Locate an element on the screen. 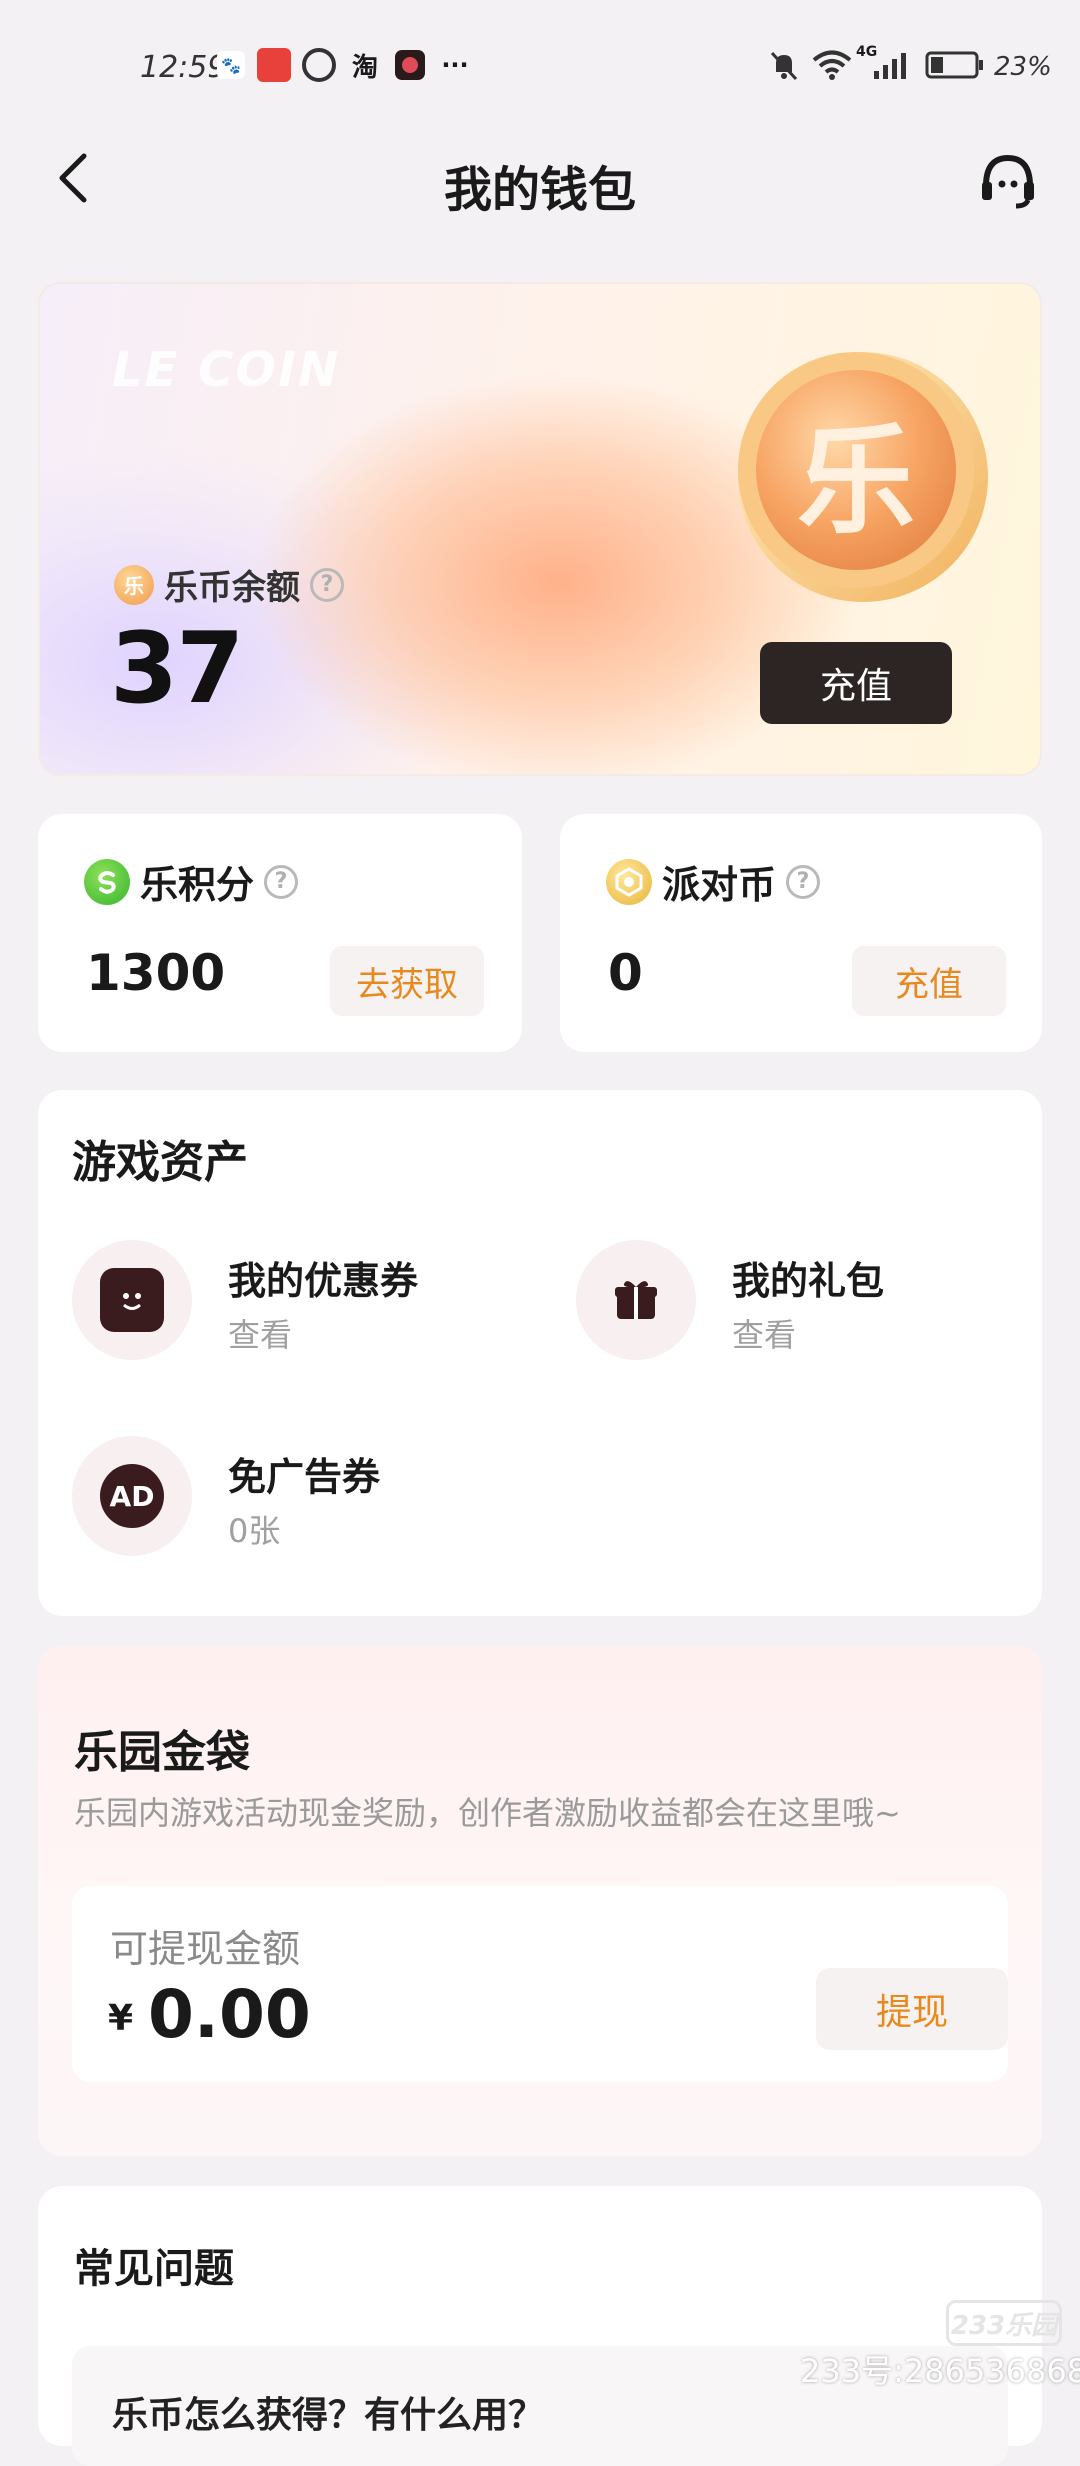  watermark-text: 233号:286536868 is located at coordinates (940, 2371).